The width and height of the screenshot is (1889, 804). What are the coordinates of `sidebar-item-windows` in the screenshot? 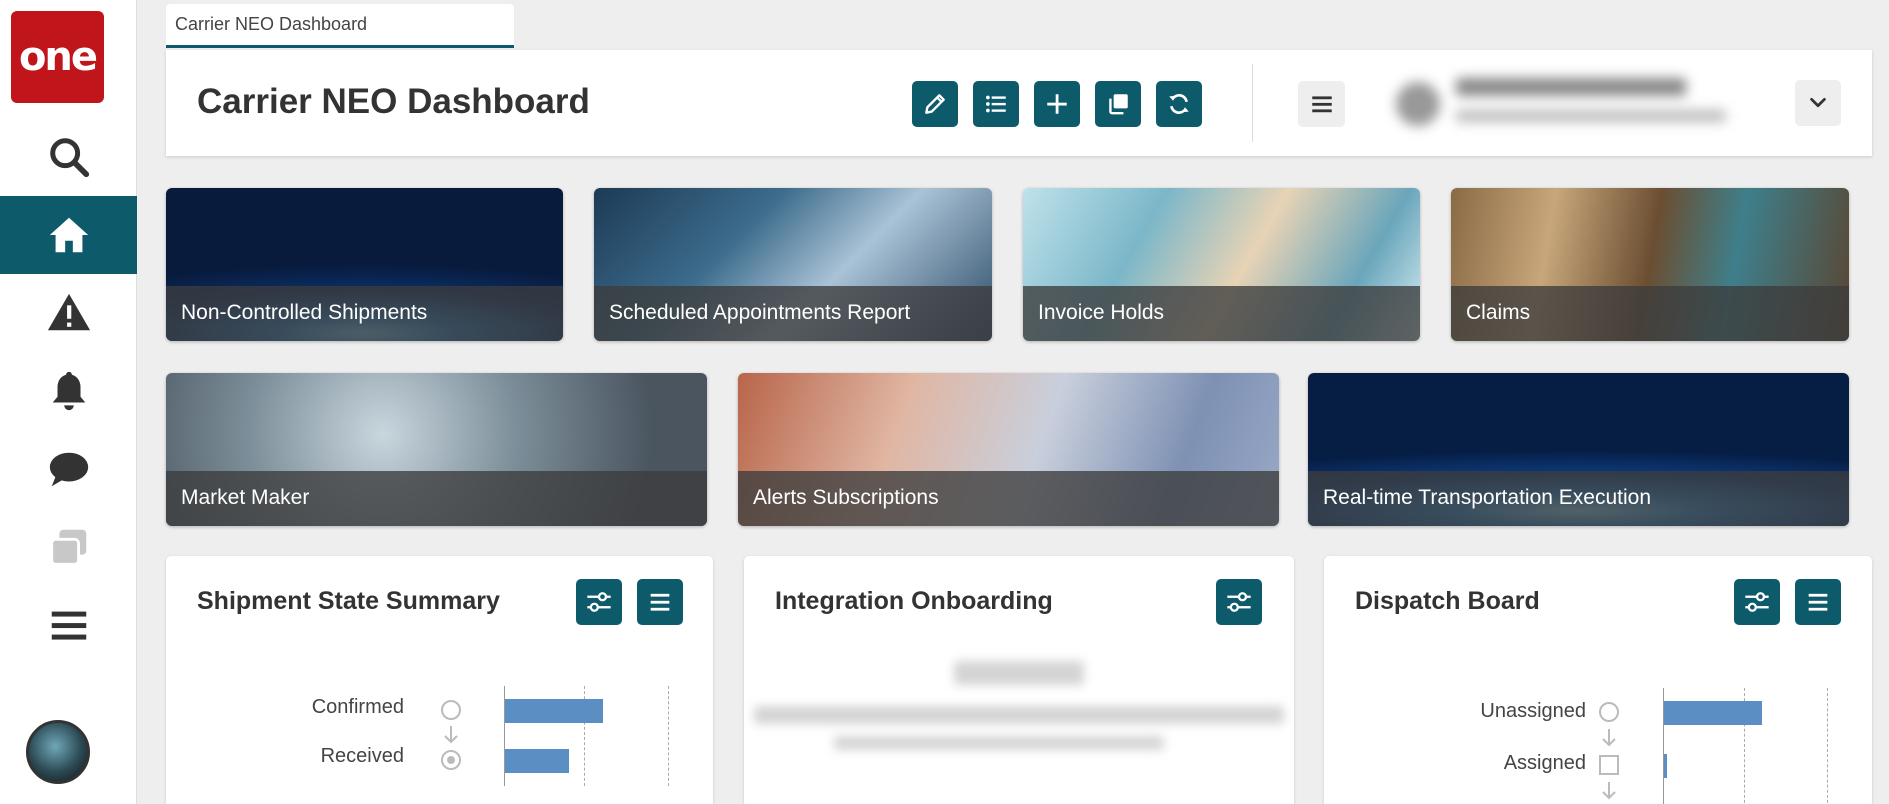 It's located at (68, 547).